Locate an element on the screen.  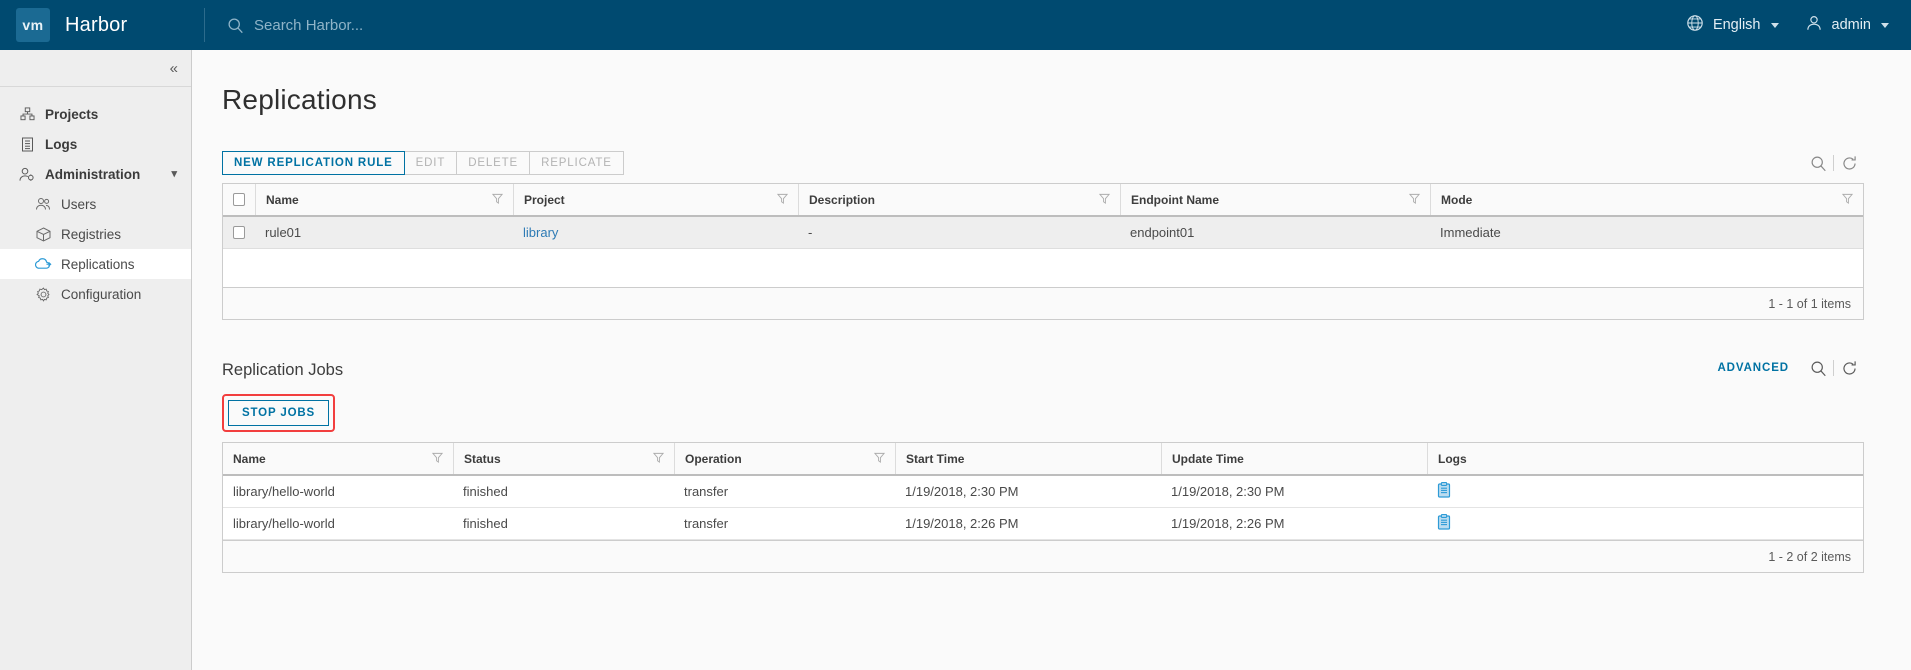
global-search is located at coordinates (956, 25).